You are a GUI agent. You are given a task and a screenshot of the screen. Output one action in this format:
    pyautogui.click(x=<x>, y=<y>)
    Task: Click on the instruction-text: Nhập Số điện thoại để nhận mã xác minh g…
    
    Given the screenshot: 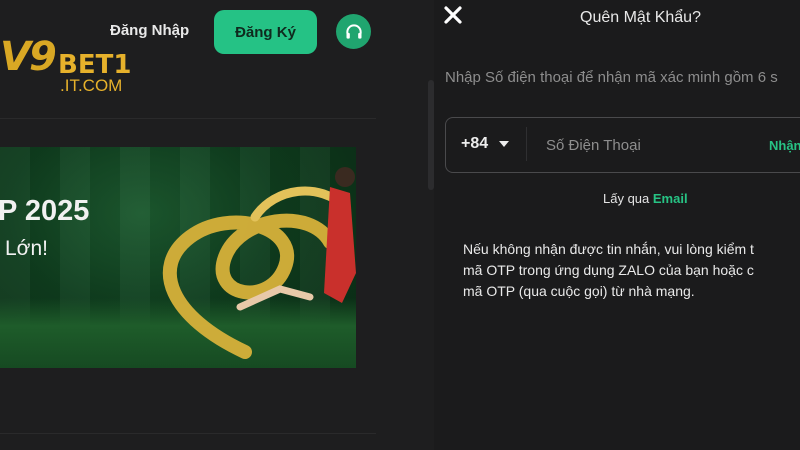 What is the action you would take?
    pyautogui.click(x=611, y=77)
    